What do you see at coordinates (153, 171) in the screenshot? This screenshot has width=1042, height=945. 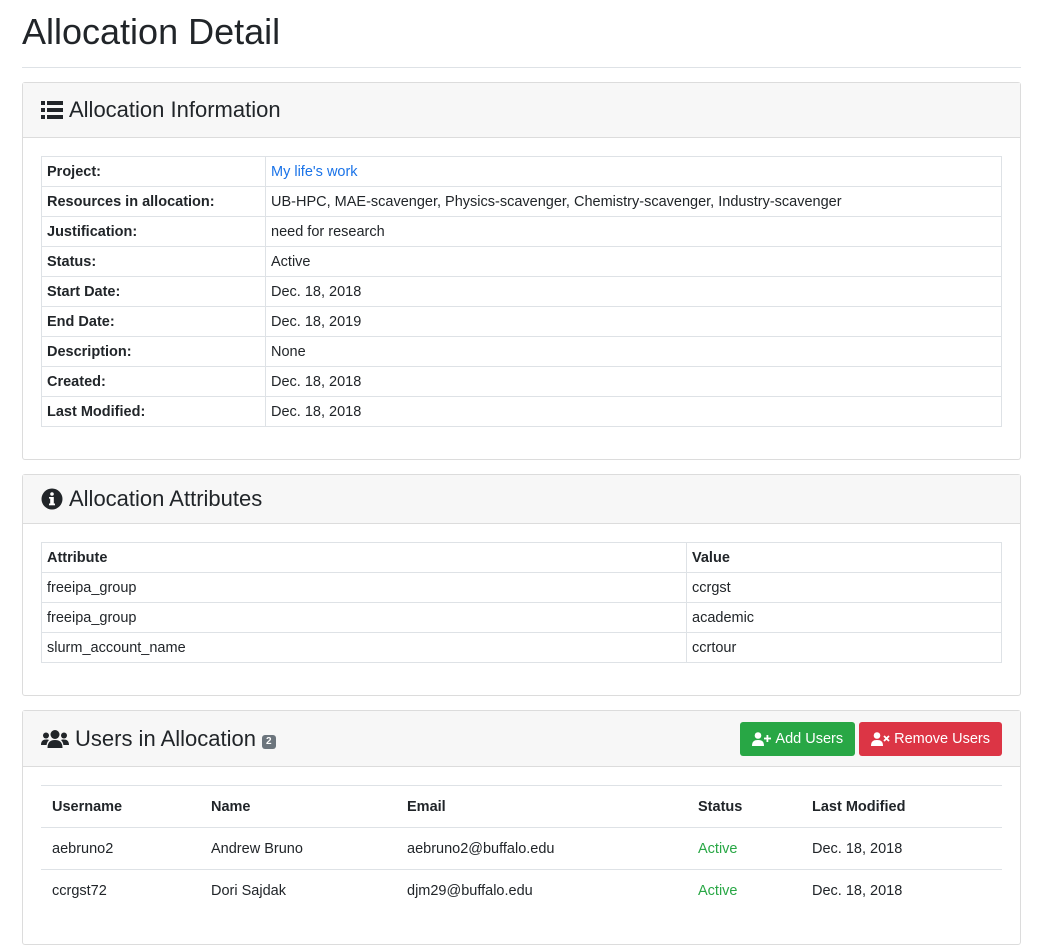 I see `info-label: Project:` at bounding box center [153, 171].